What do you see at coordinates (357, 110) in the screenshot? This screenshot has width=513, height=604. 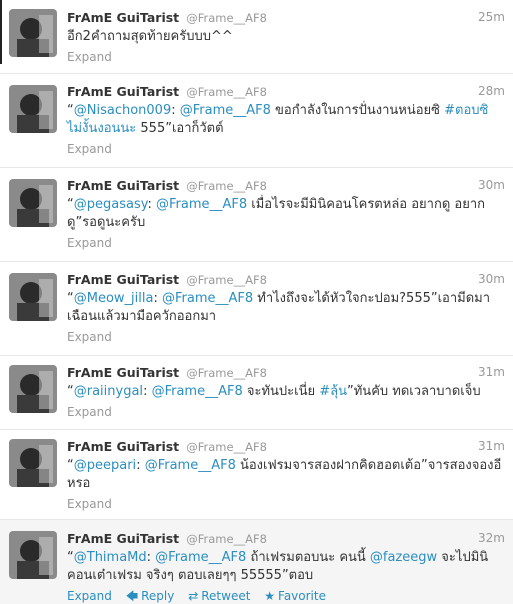 I see `tweet-text-segment: ขอกำลังในการปั่นงานหน่อยซิ` at bounding box center [357, 110].